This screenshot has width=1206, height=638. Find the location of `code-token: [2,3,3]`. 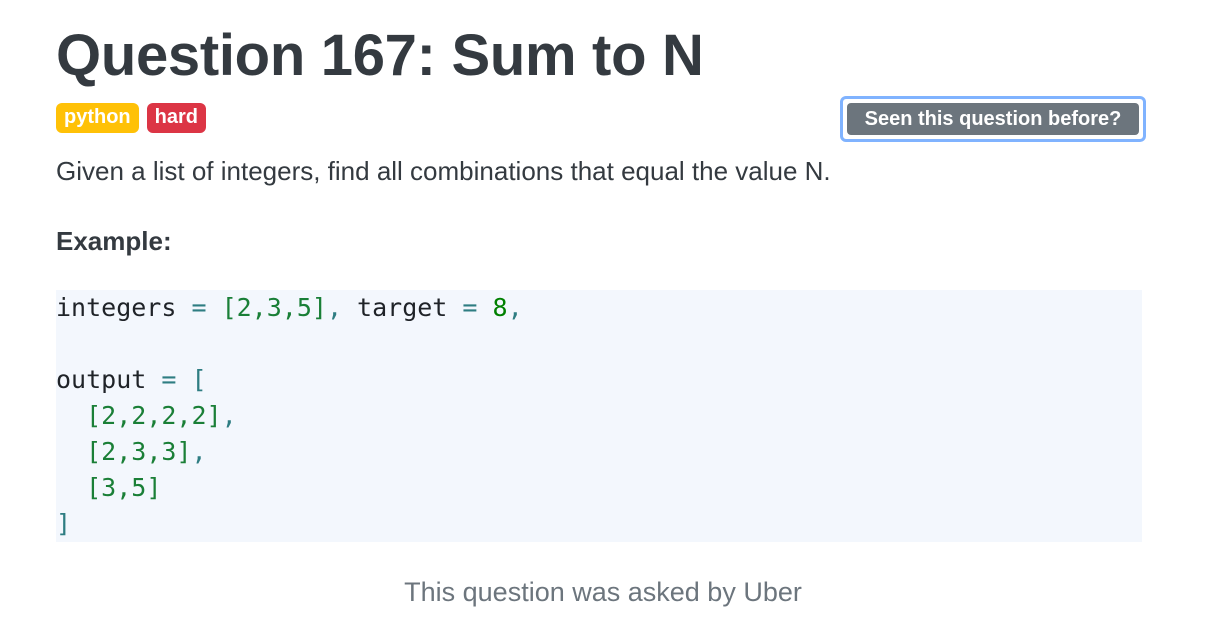

code-token: [2,3,3] is located at coordinates (139, 451).